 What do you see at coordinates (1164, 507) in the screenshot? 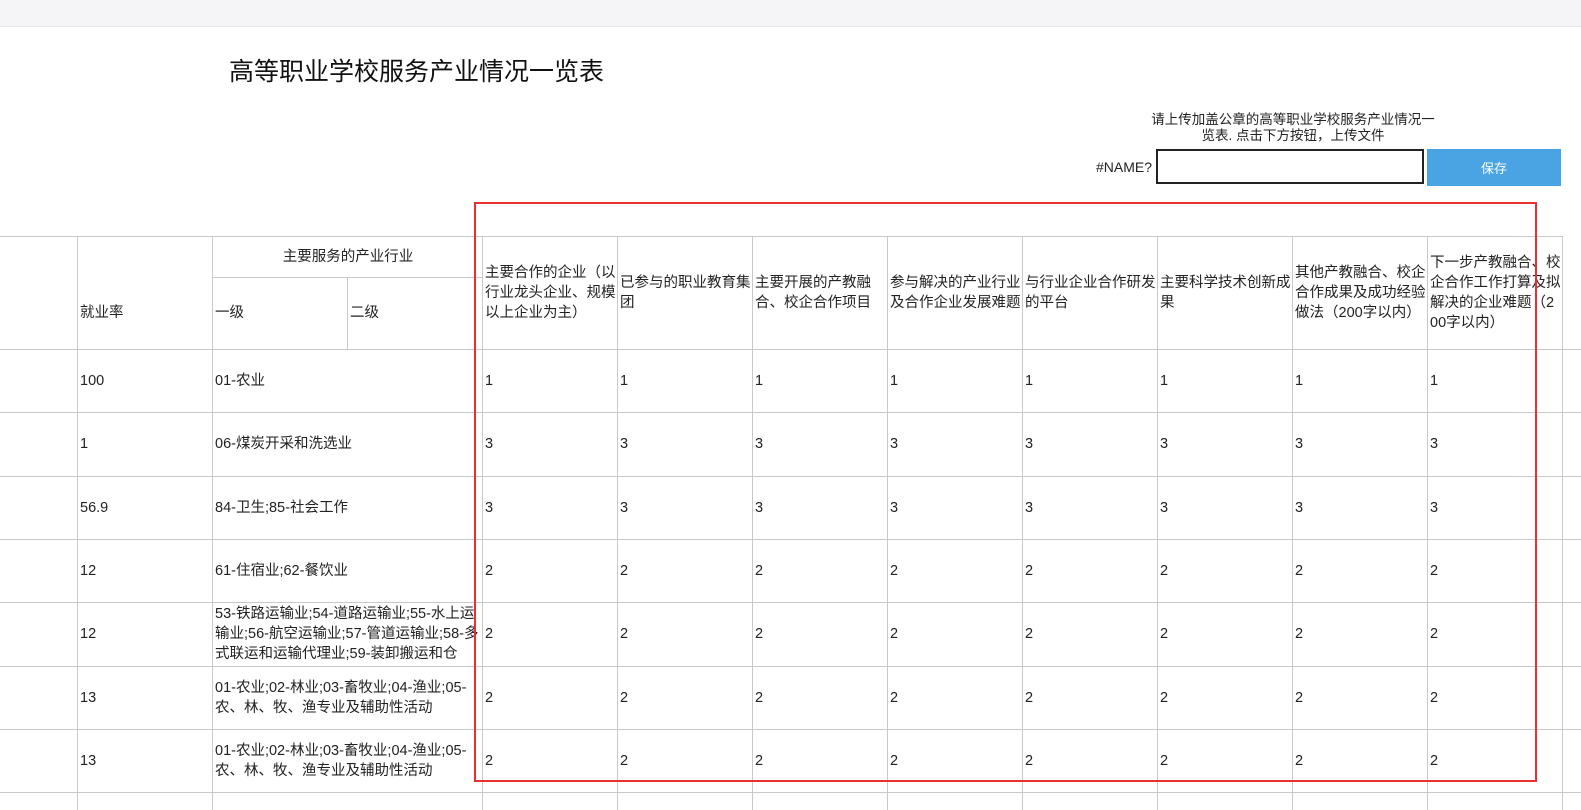
I see `table-cell-f-text: 3` at bounding box center [1164, 507].